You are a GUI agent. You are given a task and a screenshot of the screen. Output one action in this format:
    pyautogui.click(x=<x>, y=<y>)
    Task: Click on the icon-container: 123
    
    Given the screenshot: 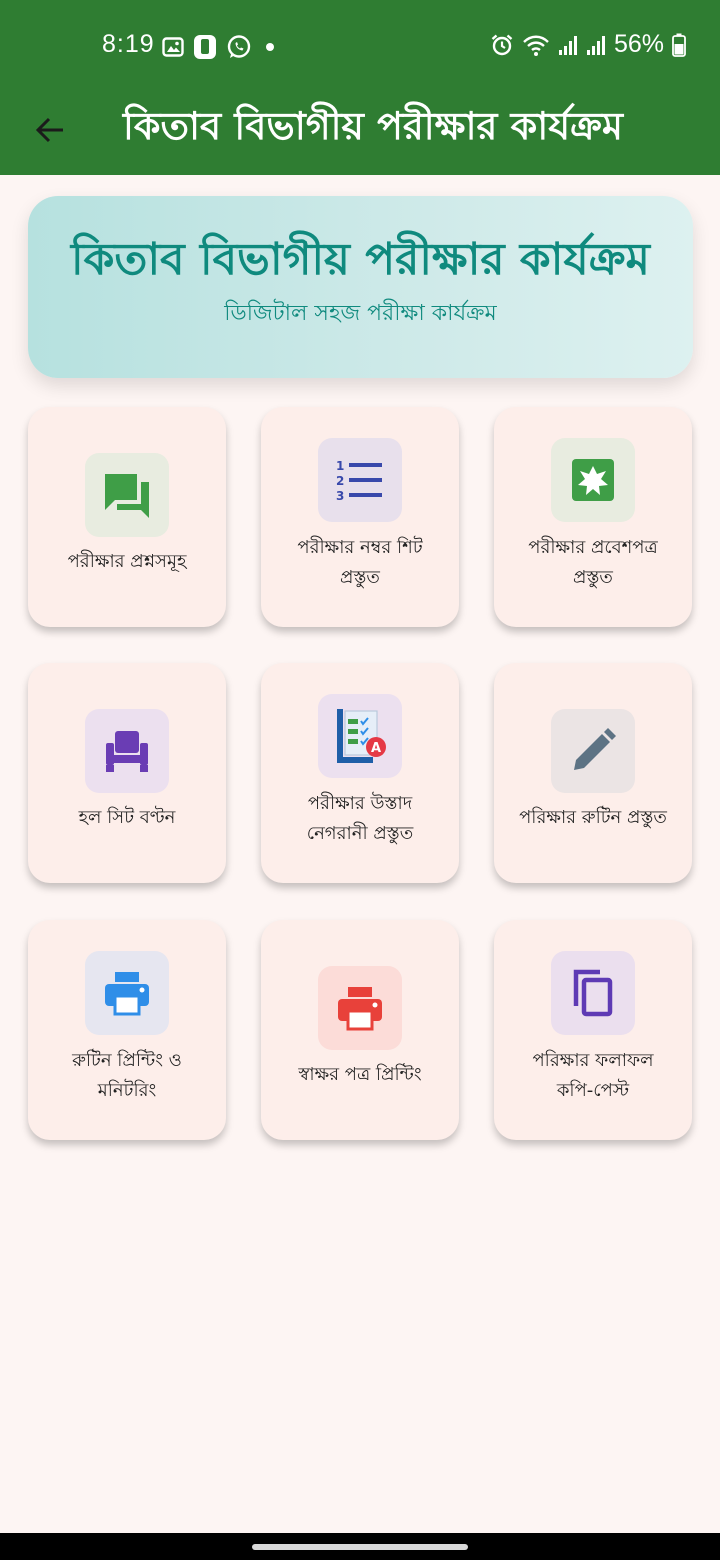 What is the action you would take?
    pyautogui.click(x=360, y=480)
    